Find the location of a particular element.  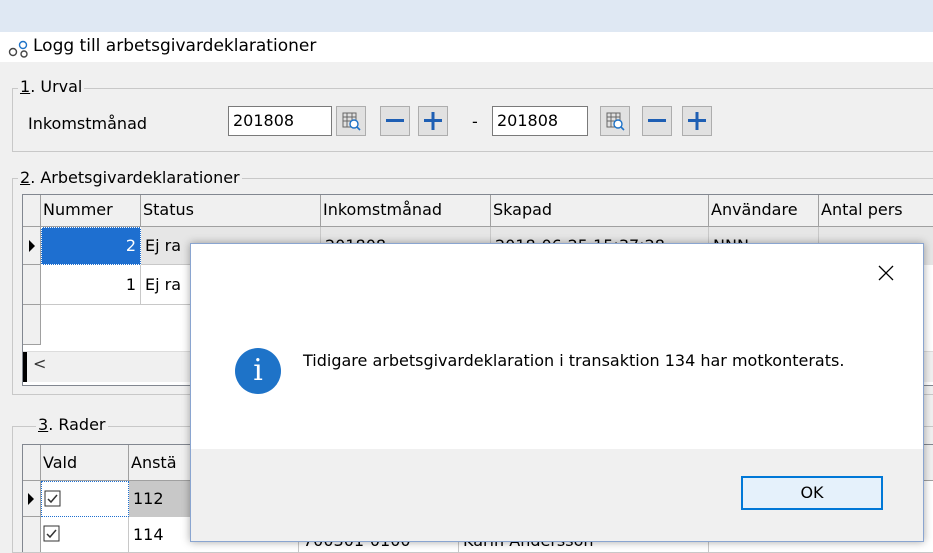

window-top-strip is located at coordinates (466, 16).